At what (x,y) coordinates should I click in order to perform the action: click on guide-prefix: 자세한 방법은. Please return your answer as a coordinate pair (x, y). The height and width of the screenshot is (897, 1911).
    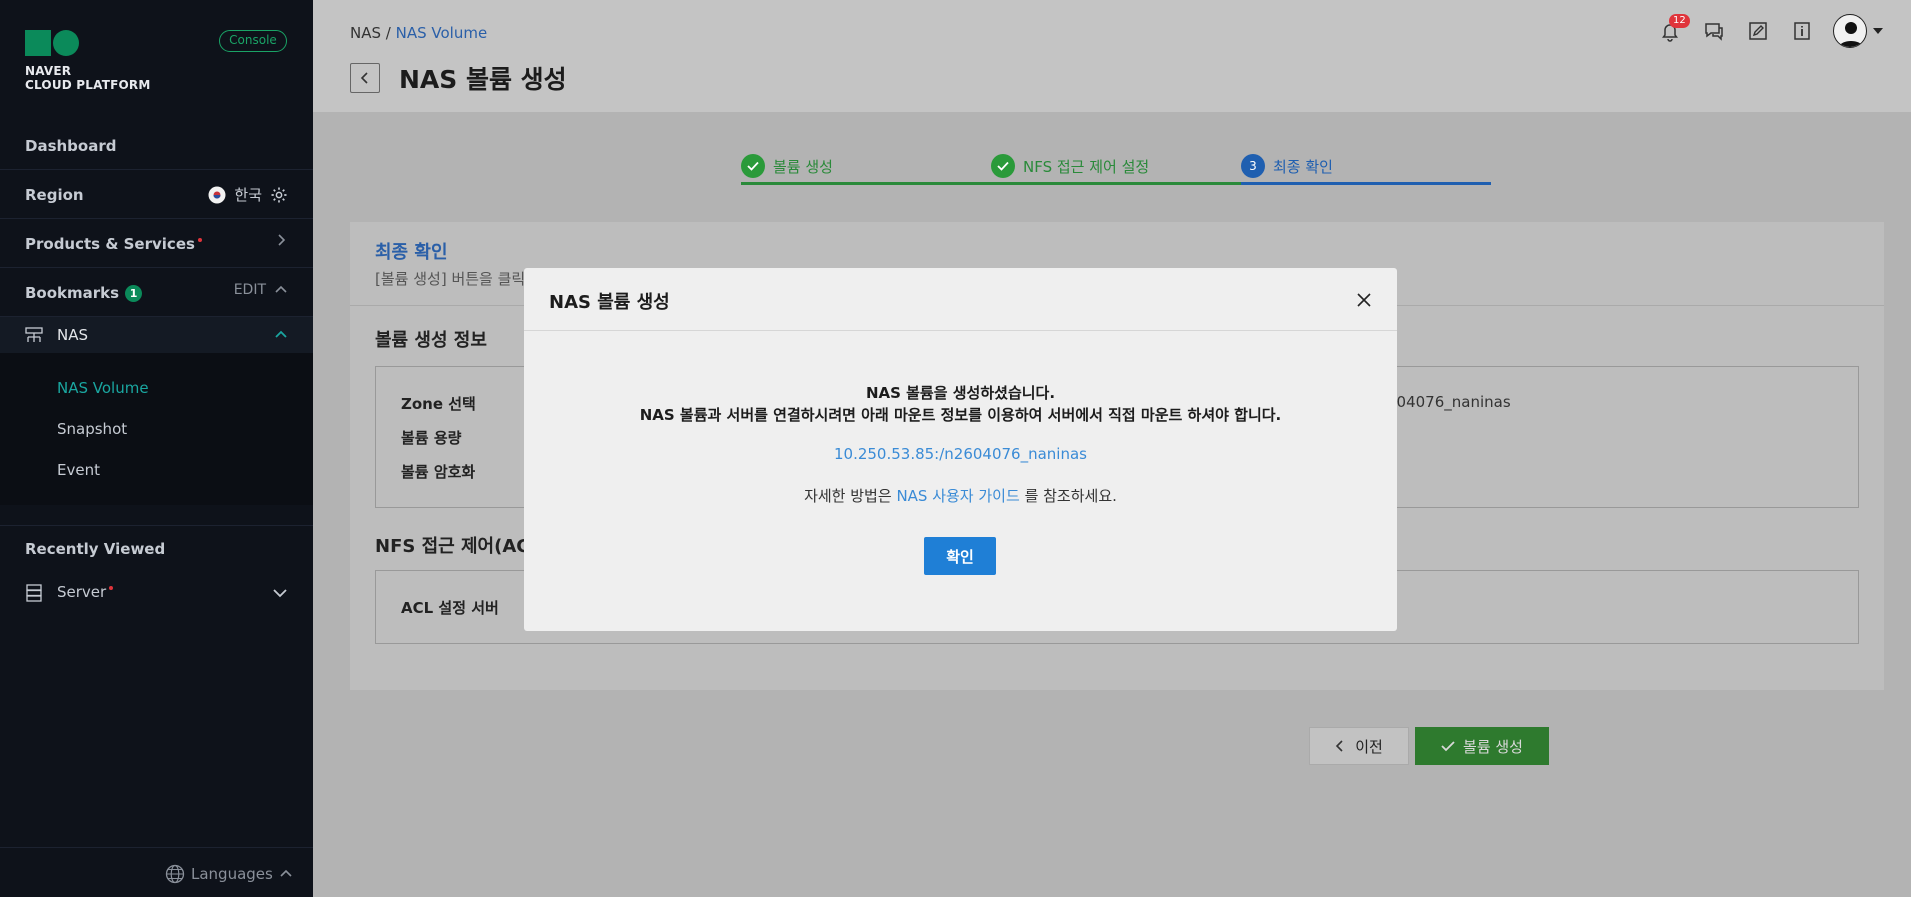
    Looking at the image, I should click on (848, 496).